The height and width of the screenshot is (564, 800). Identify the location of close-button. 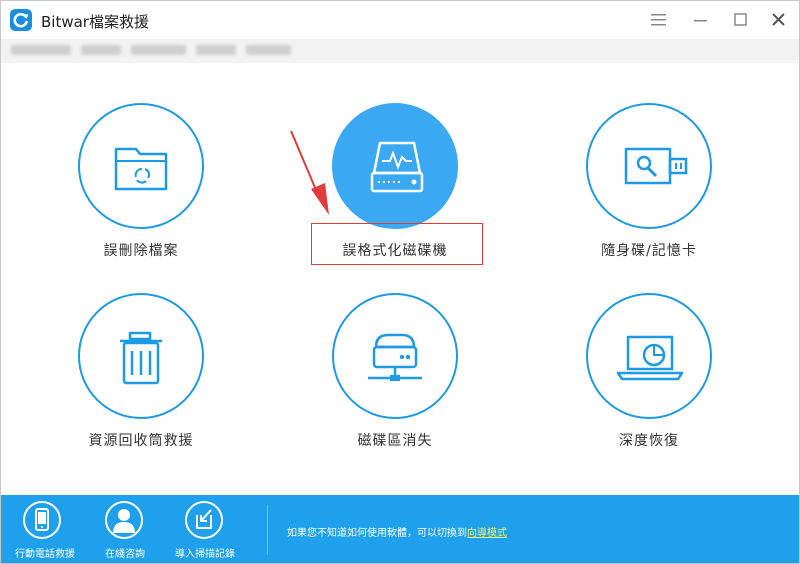
(779, 20).